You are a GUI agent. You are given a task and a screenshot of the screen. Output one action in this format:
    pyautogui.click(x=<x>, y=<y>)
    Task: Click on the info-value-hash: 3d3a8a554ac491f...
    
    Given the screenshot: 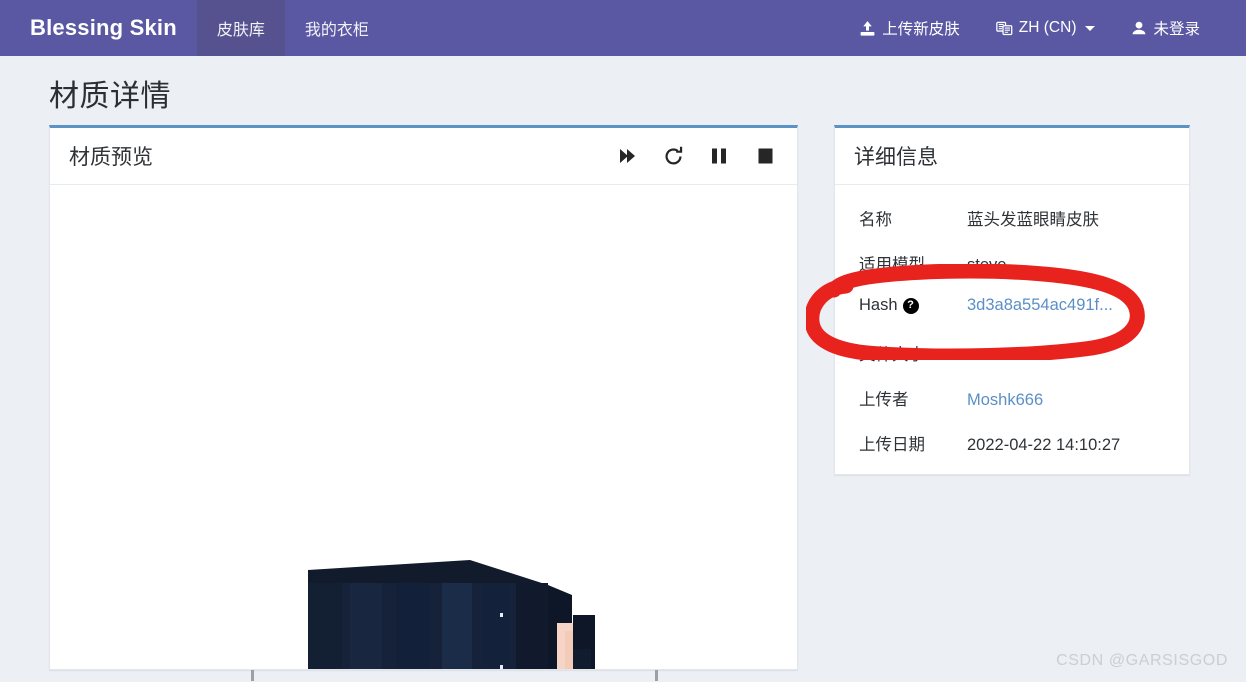 What is the action you would take?
    pyautogui.click(x=1040, y=305)
    